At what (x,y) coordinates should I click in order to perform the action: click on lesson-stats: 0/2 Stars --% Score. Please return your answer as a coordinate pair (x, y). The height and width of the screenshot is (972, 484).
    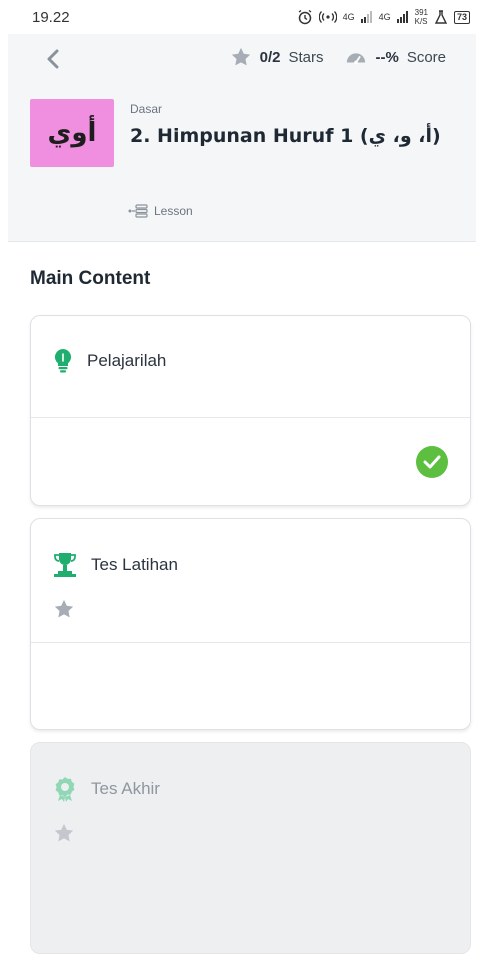
    Looking at the image, I should click on (338, 57).